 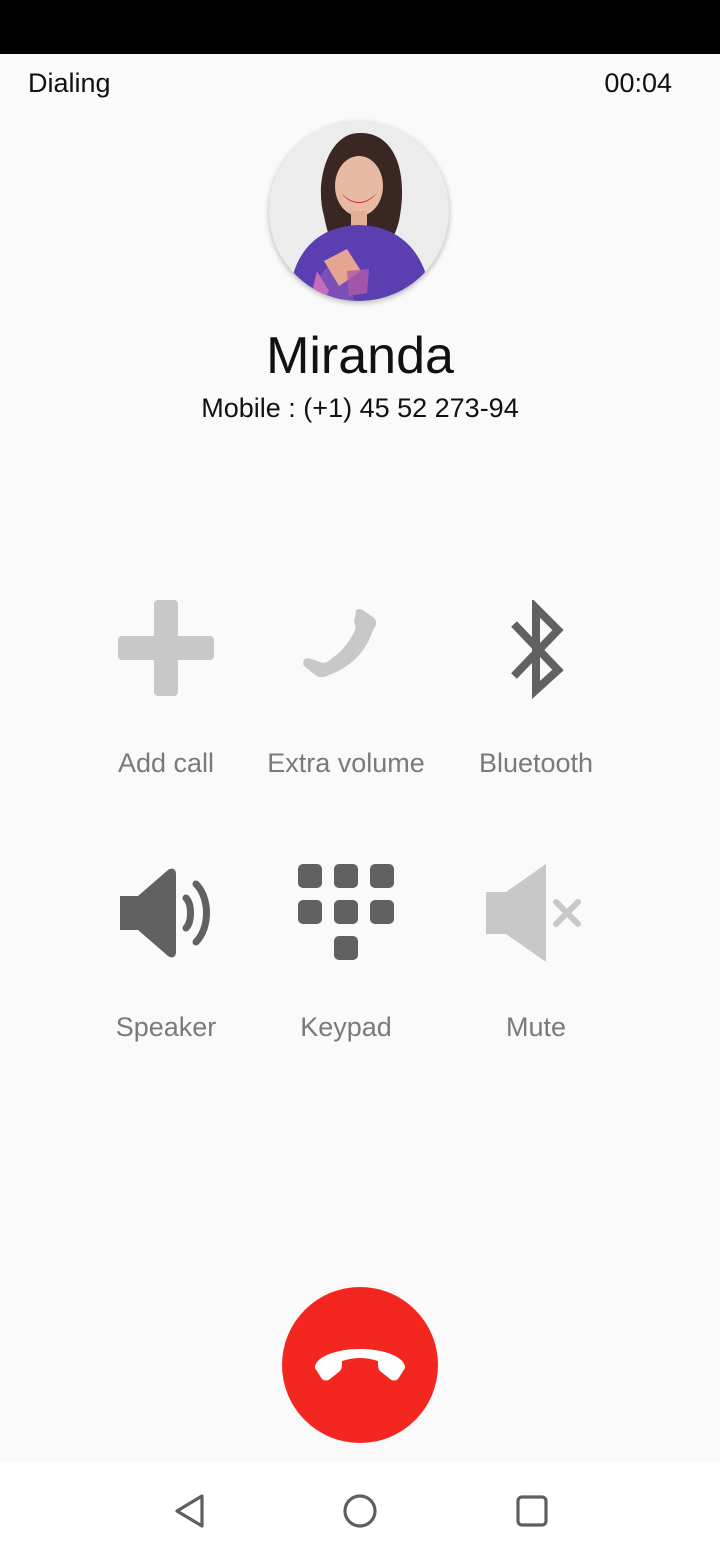 I want to click on extra-volume-label: Extra volume, so click(x=346, y=763).